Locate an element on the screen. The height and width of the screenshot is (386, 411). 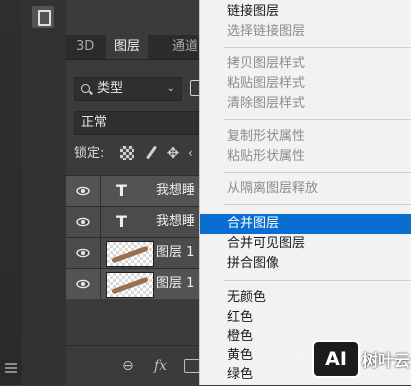
blend-mode-select: 正常 is located at coordinates (138, 123).